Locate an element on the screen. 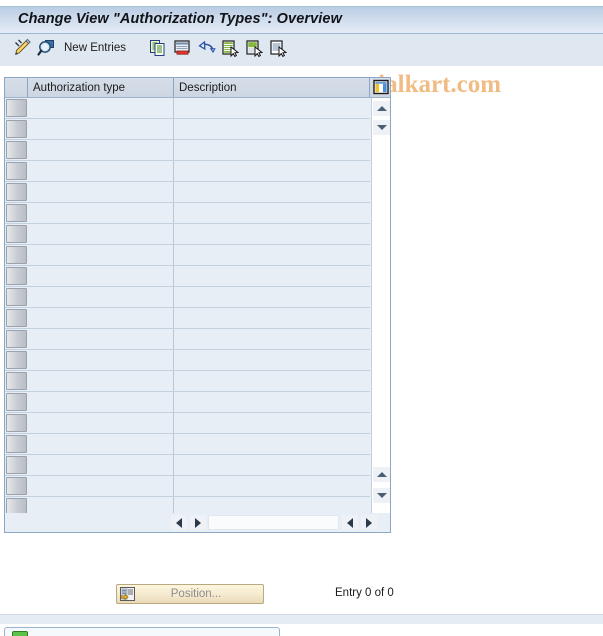  table-settings-icon is located at coordinates (381, 87).